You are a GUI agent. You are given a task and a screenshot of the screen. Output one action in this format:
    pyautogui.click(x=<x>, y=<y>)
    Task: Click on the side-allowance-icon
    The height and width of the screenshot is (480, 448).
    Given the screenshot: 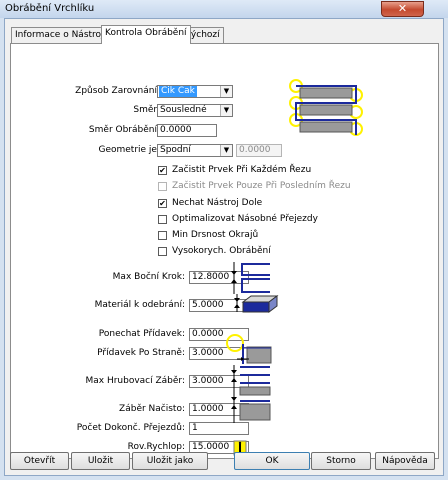 What is the action you would take?
    pyautogui.click(x=249, y=349)
    